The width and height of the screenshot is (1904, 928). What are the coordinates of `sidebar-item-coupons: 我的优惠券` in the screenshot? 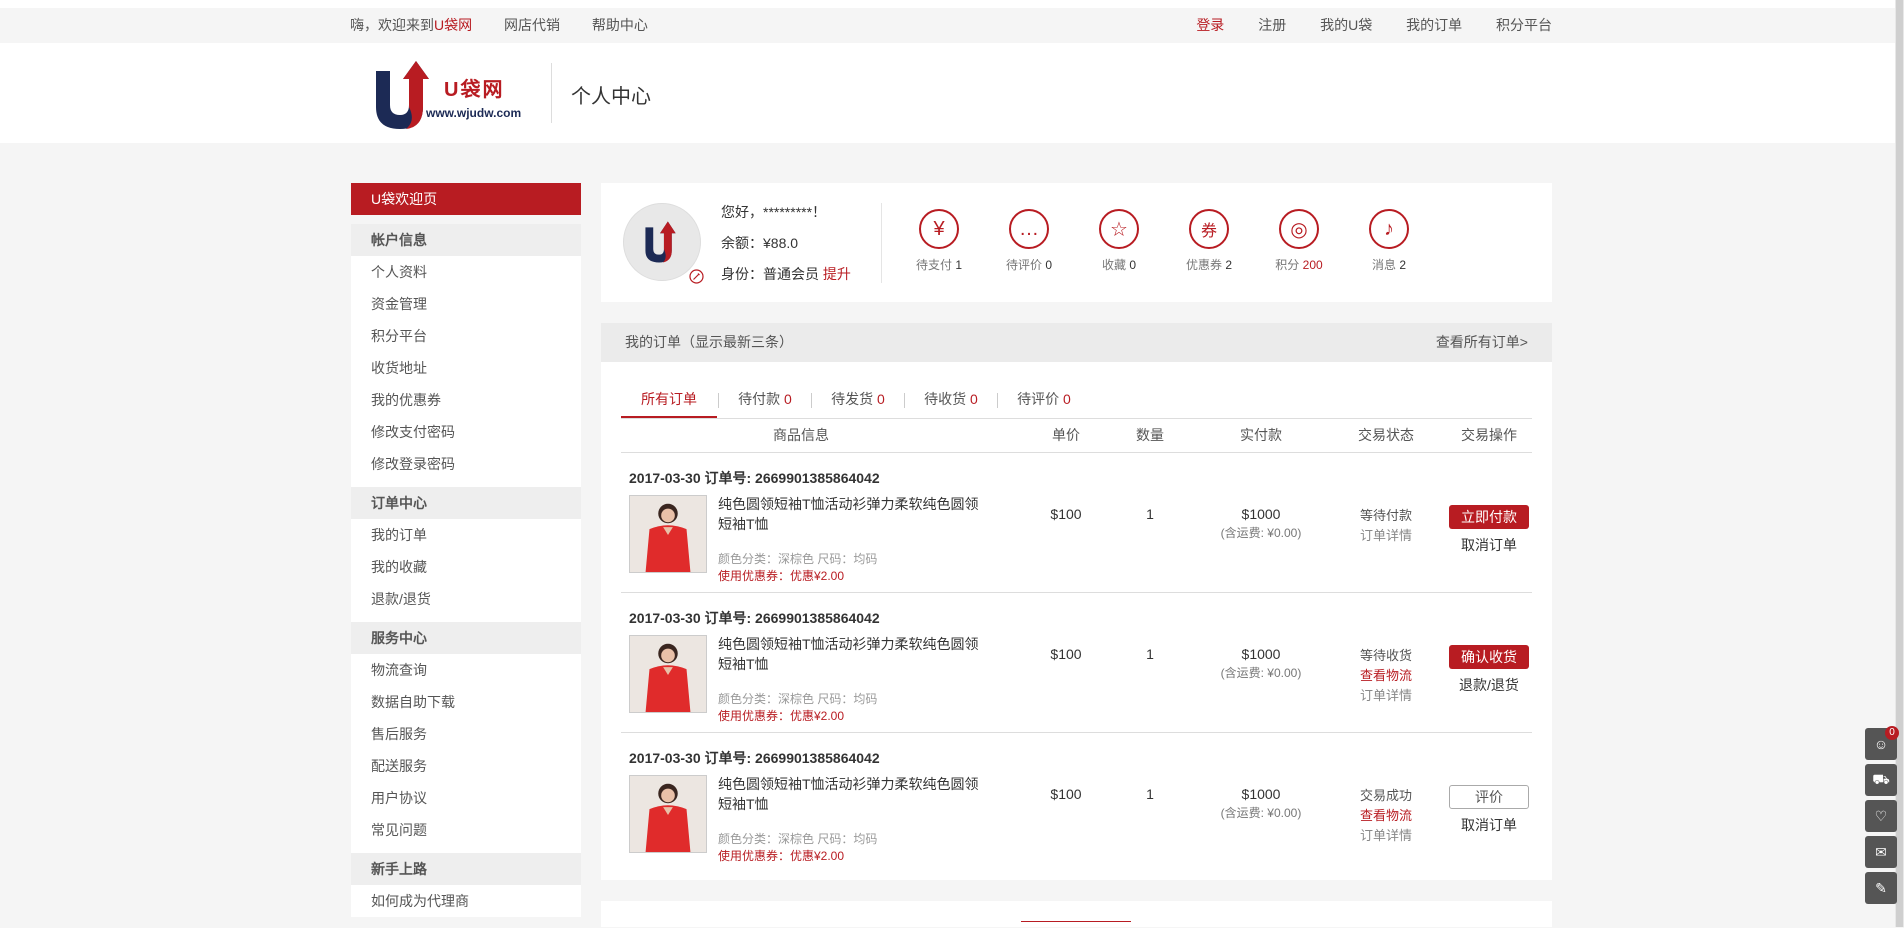 It's located at (466, 400).